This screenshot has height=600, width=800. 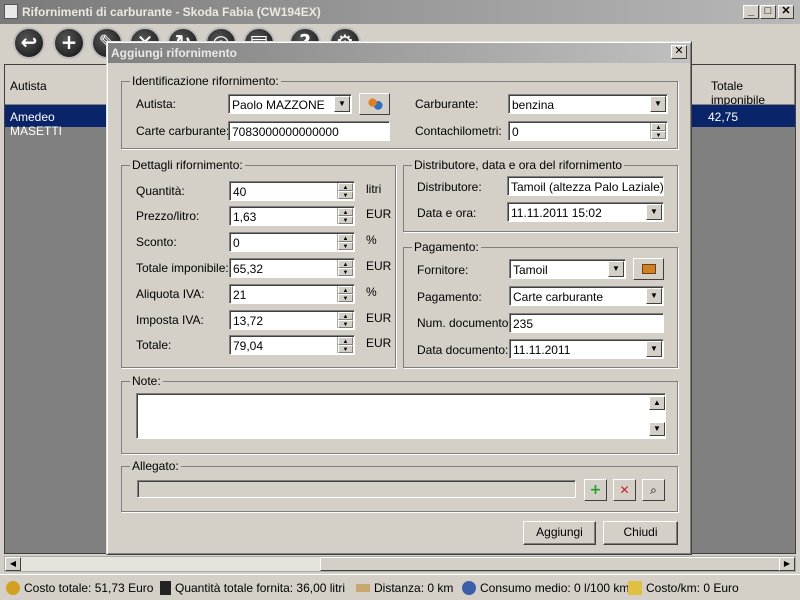 What do you see at coordinates (640, 533) in the screenshot?
I see `chiudi-button: Chiudi` at bounding box center [640, 533].